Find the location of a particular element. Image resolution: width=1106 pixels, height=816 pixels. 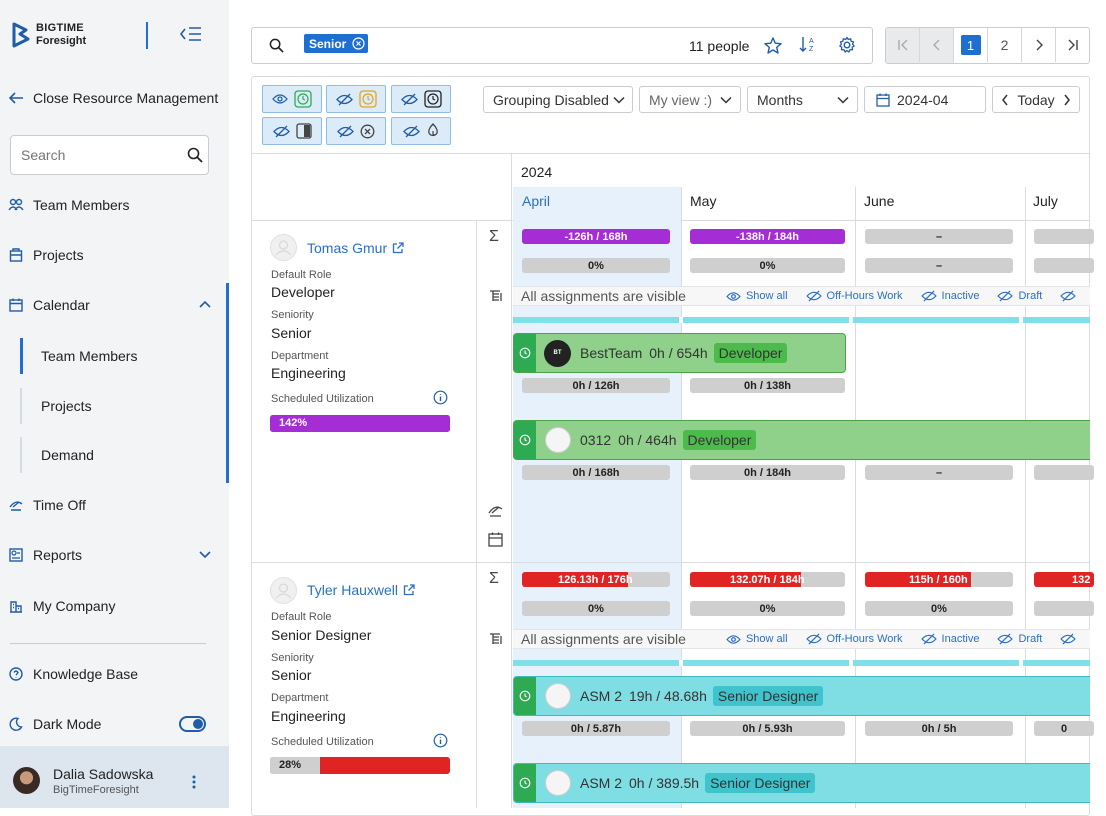

toggle-hidden-inactive is located at coordinates (292, 131).